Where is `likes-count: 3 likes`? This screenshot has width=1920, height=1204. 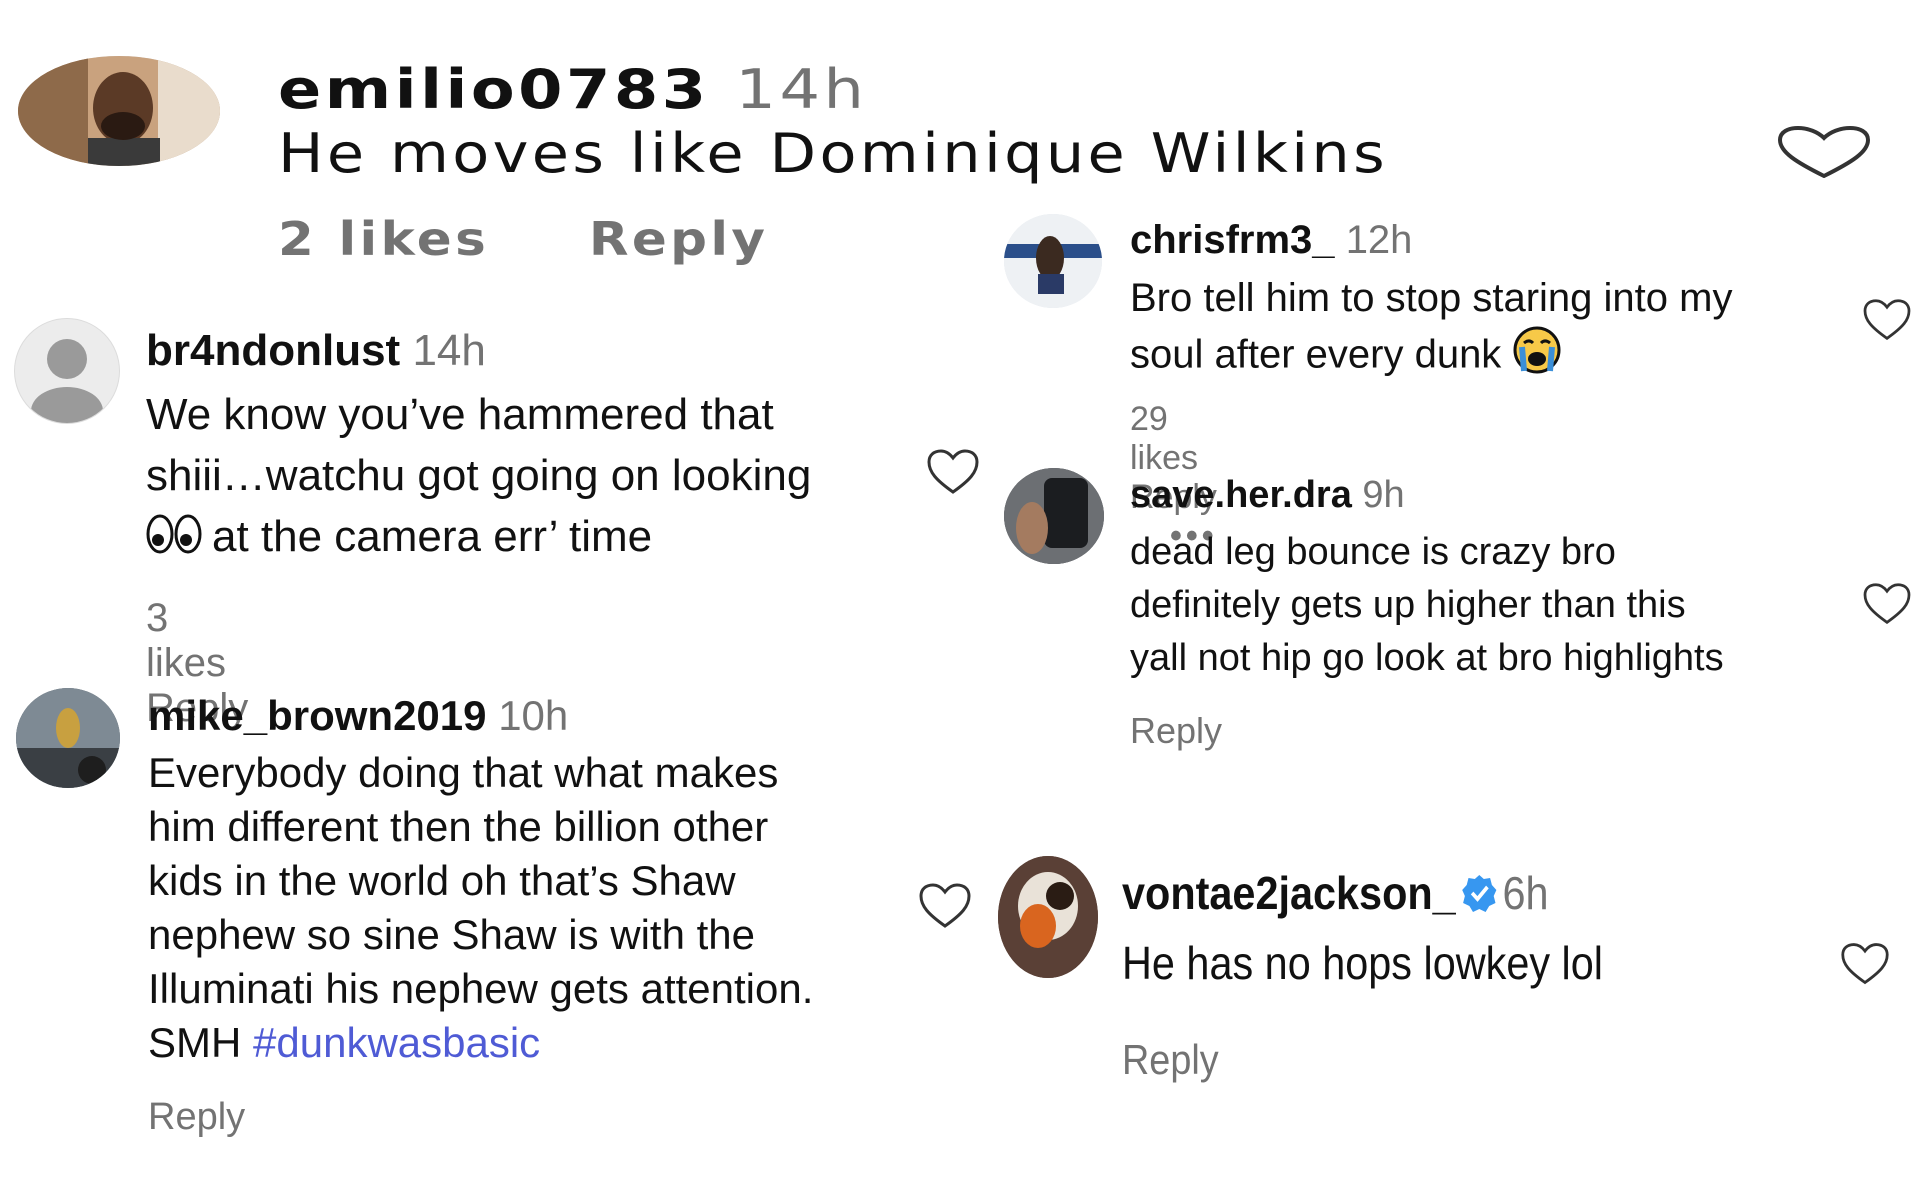 likes-count: 3 likes is located at coordinates (186, 640).